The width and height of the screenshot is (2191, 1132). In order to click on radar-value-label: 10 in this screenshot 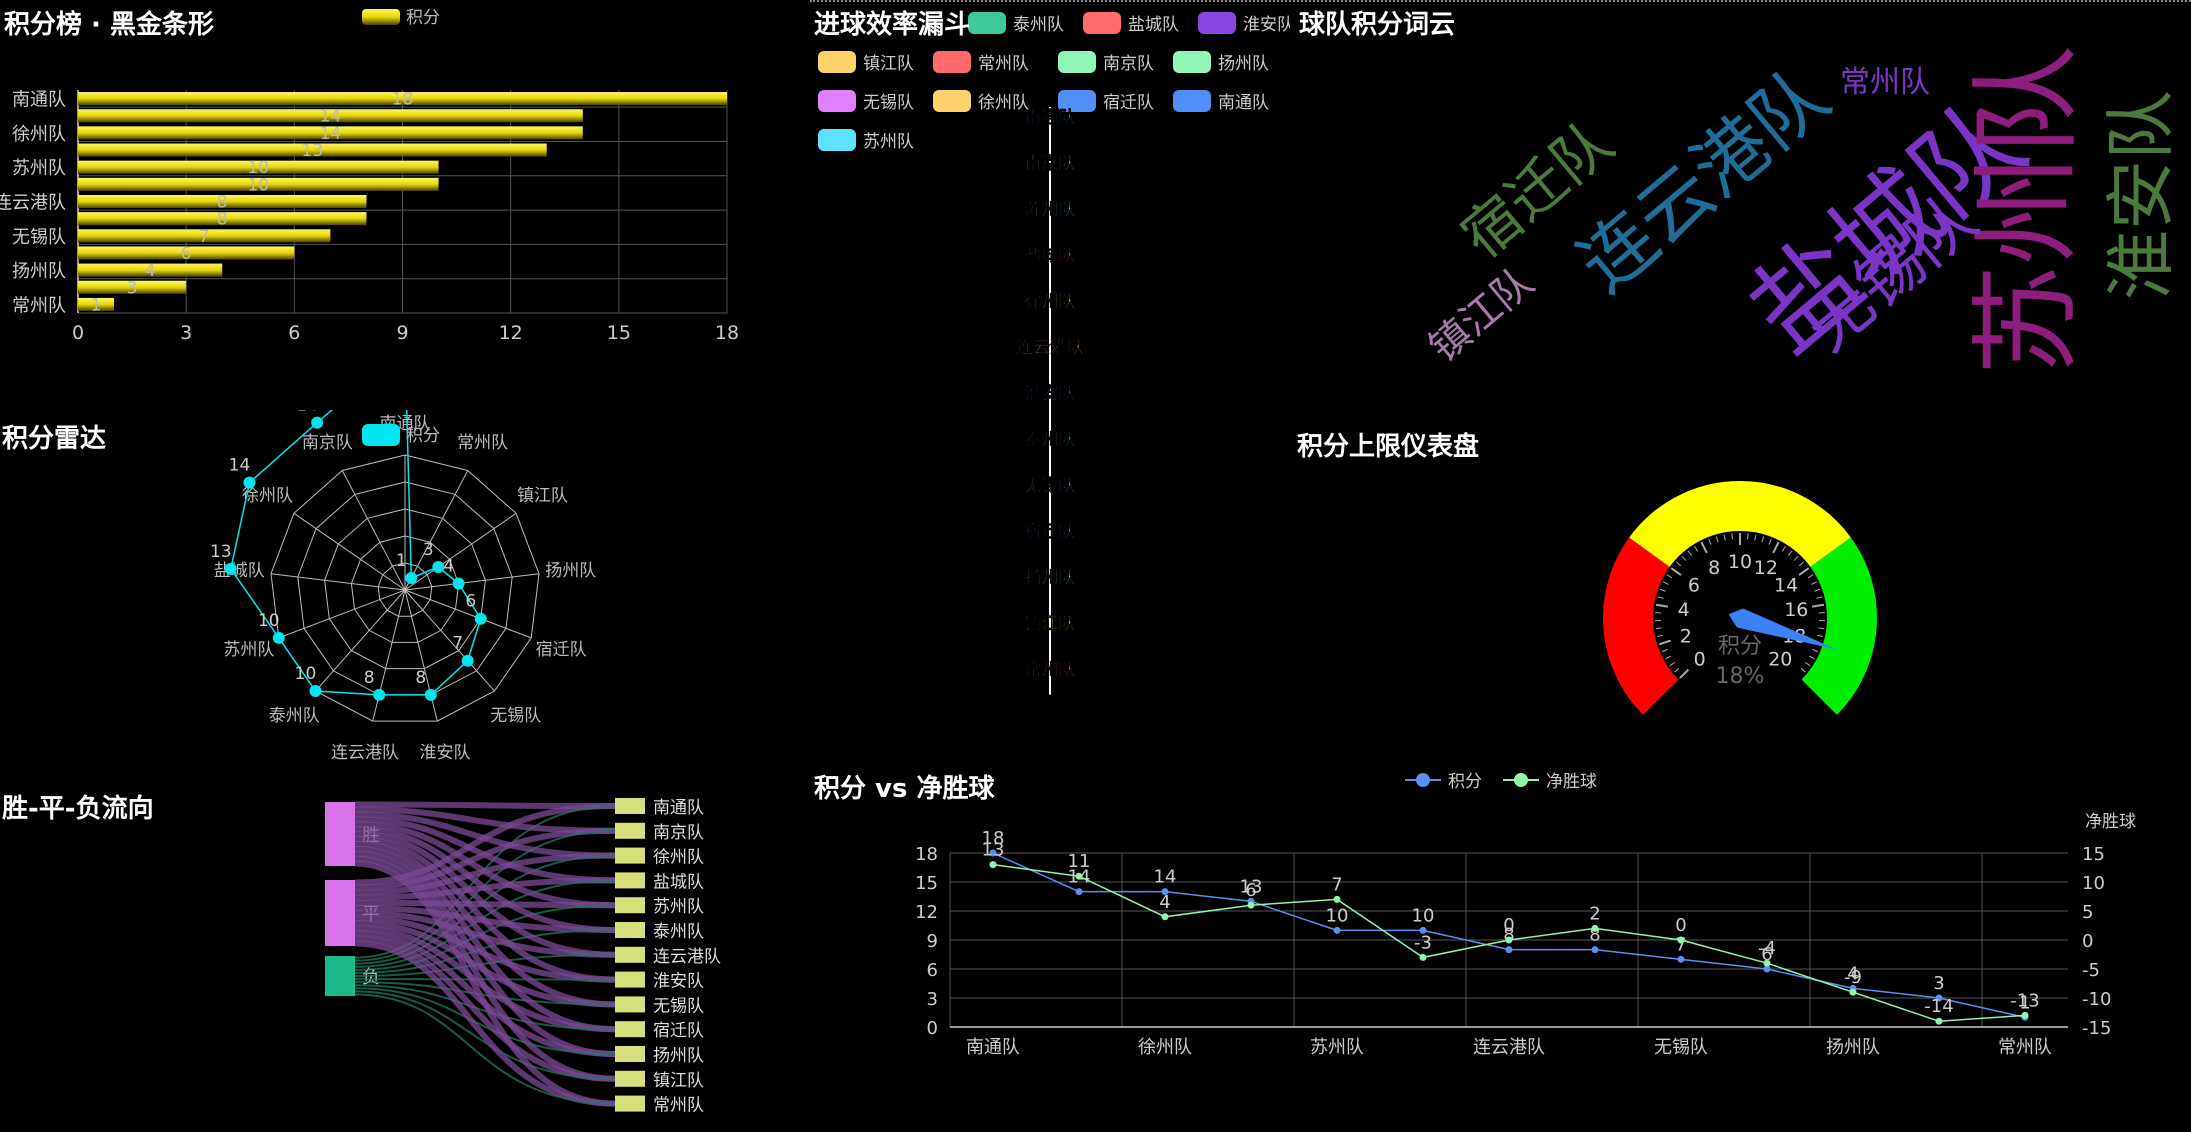, I will do `click(306, 674)`.